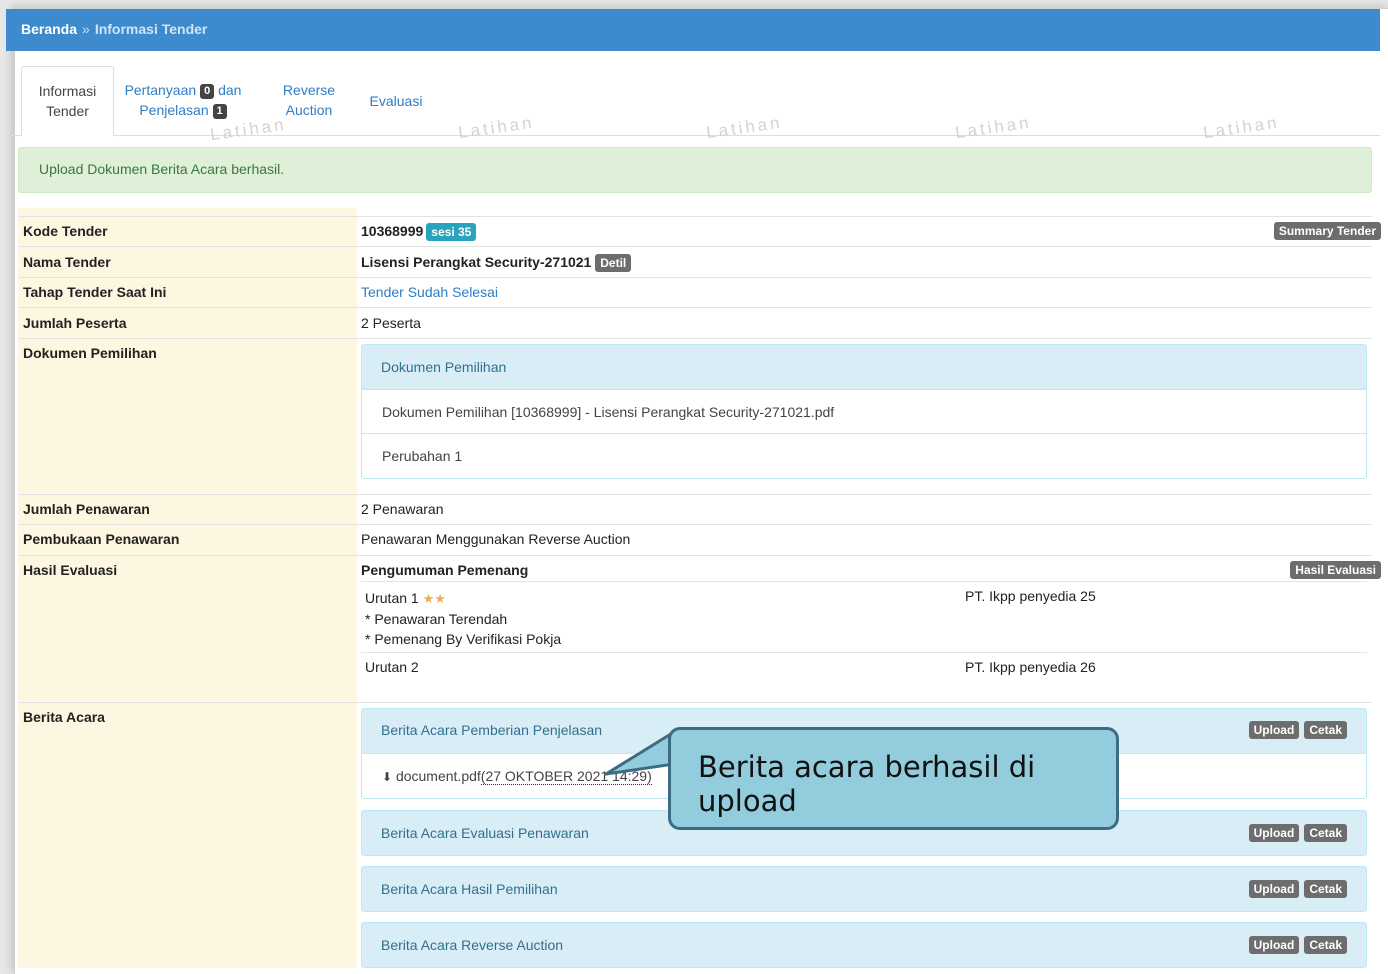 This screenshot has height=974, width=1388. I want to click on panel-title: Berita Acara Pemberian Penjelasan, so click(492, 730).